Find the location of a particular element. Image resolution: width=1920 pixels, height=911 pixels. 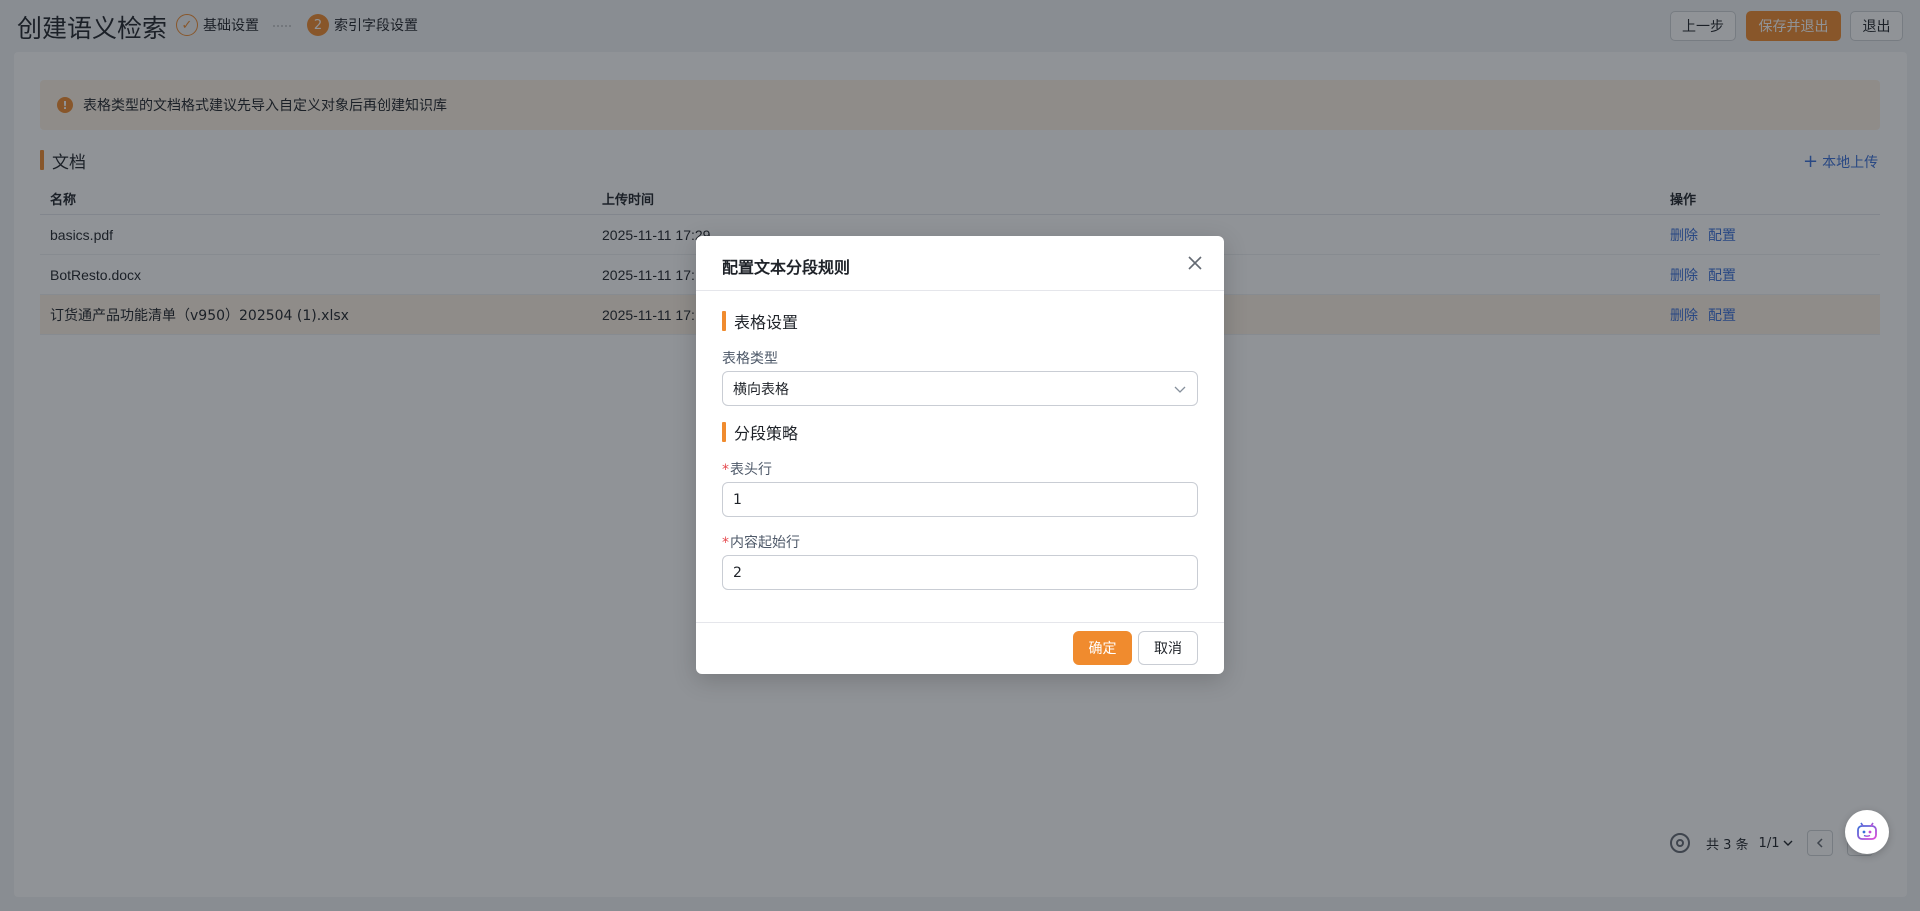

chevron-down-icon is located at coordinates (1180, 389).